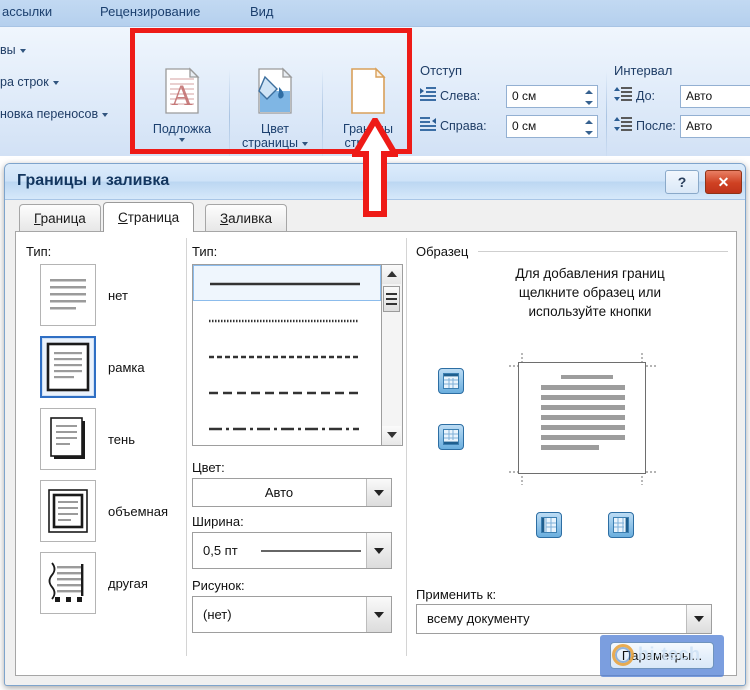 The height and width of the screenshot is (690, 750). I want to click on border-left-button, so click(549, 525).